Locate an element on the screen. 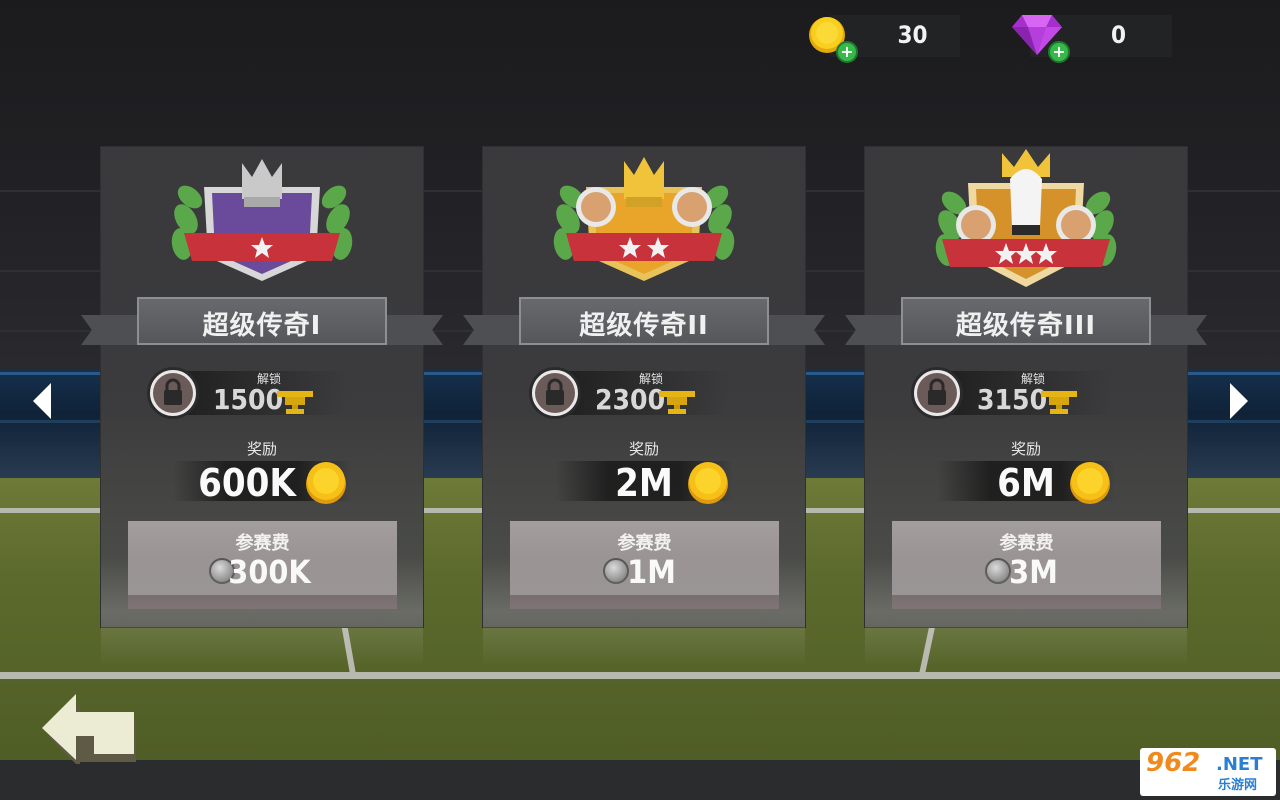 This screenshot has width=1280, height=800. entry-fee-button: 参赛费 1M is located at coordinates (644, 565).